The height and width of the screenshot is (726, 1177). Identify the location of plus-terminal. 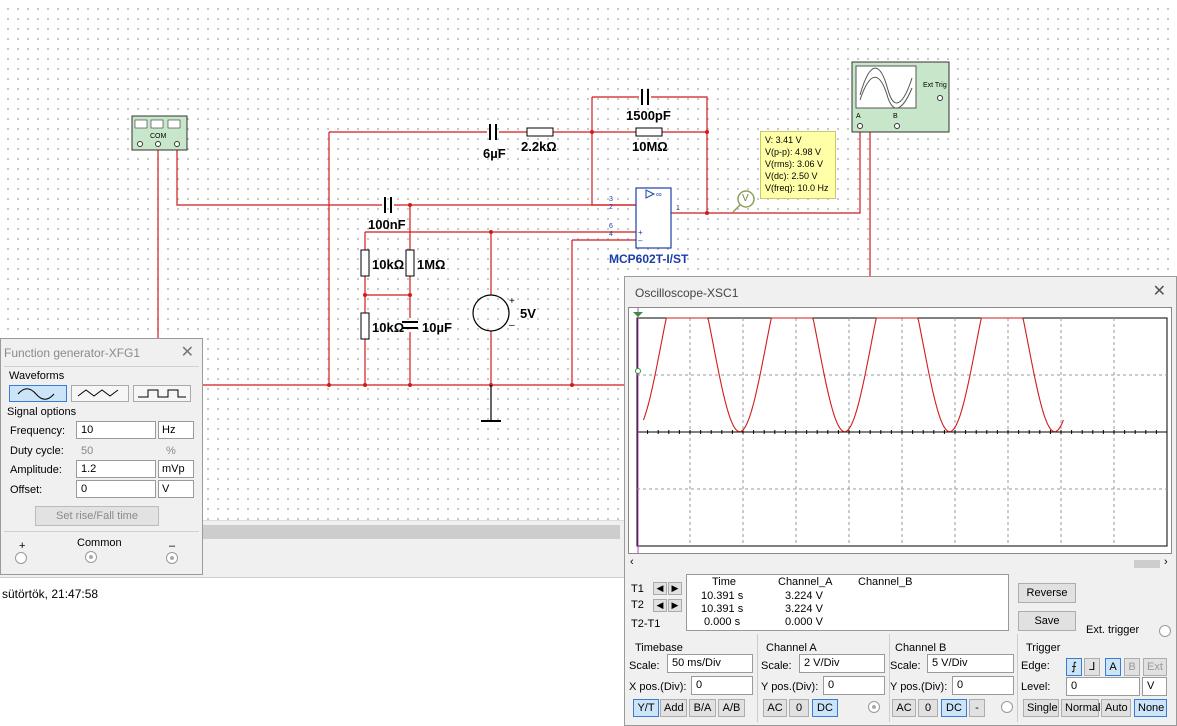
(21, 558).